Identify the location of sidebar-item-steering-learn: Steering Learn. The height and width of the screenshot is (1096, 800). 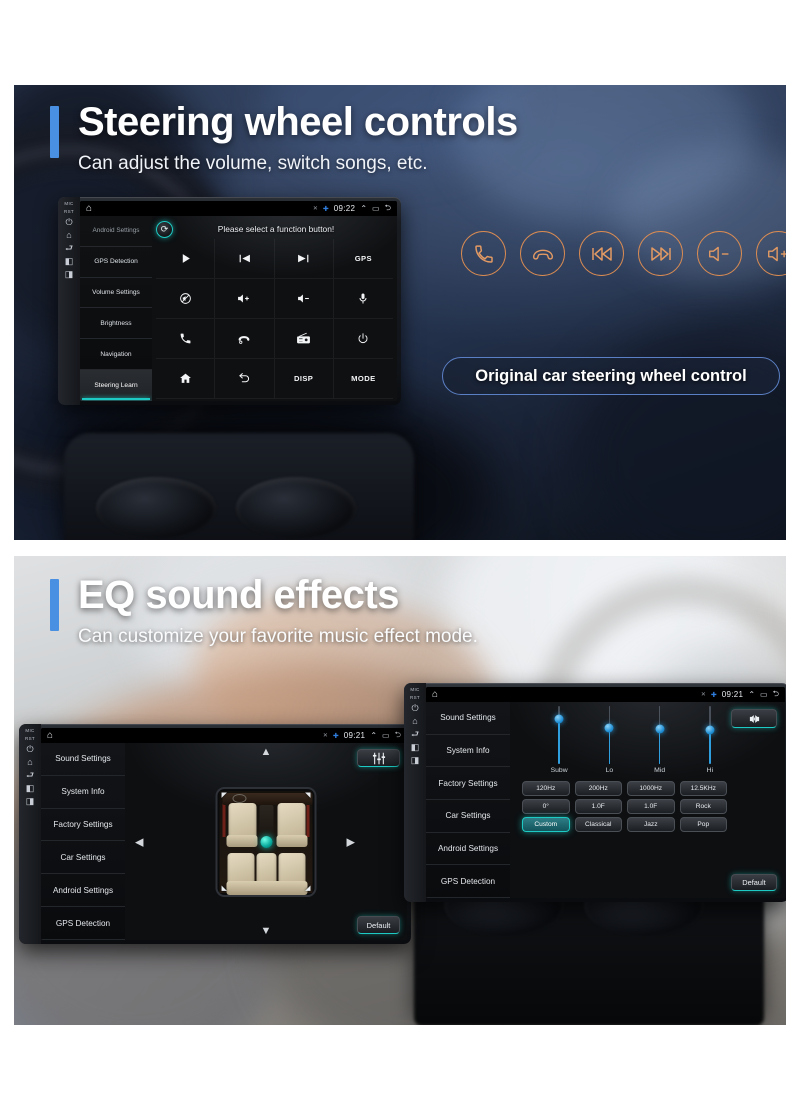
(116, 385).